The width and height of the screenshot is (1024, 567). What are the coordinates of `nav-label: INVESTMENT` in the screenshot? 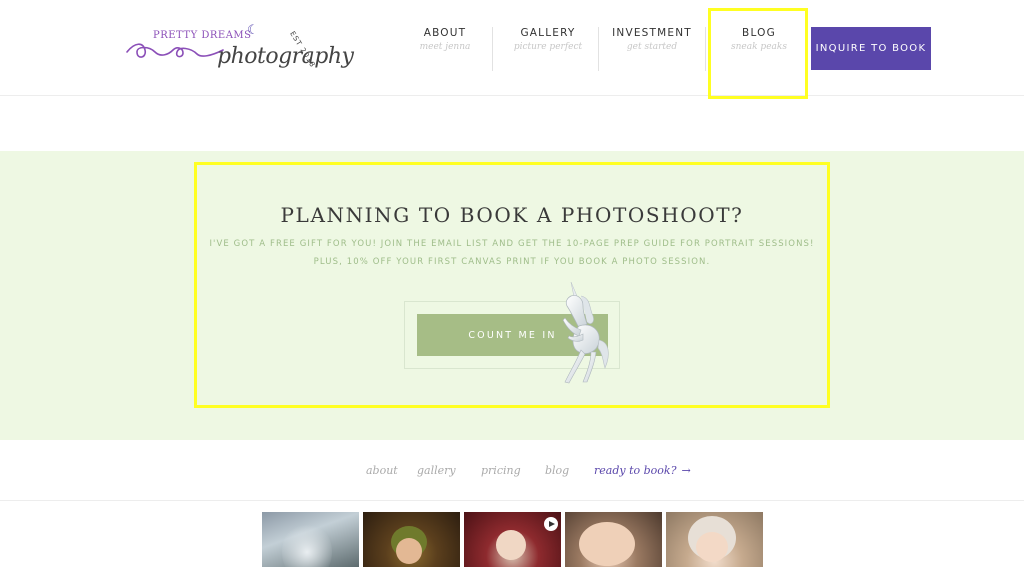 It's located at (652, 33).